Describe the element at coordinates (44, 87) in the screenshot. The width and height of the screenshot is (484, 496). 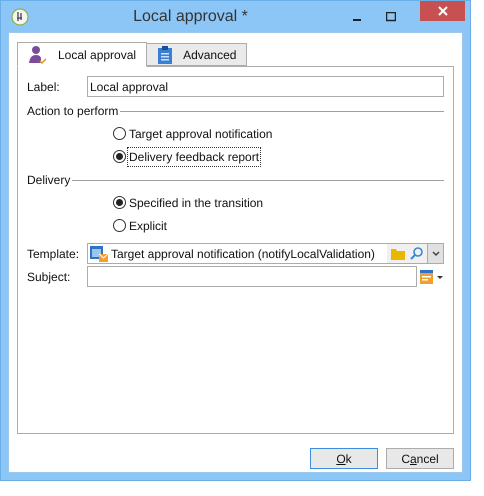
I see `field-label: Label:` at that location.